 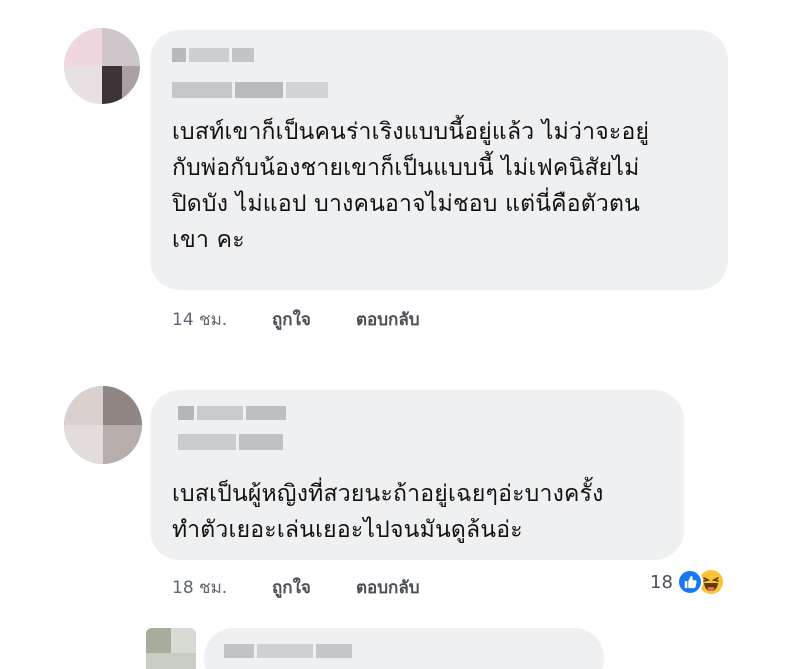 I want to click on next-comment-bubble, so click(x=404, y=648).